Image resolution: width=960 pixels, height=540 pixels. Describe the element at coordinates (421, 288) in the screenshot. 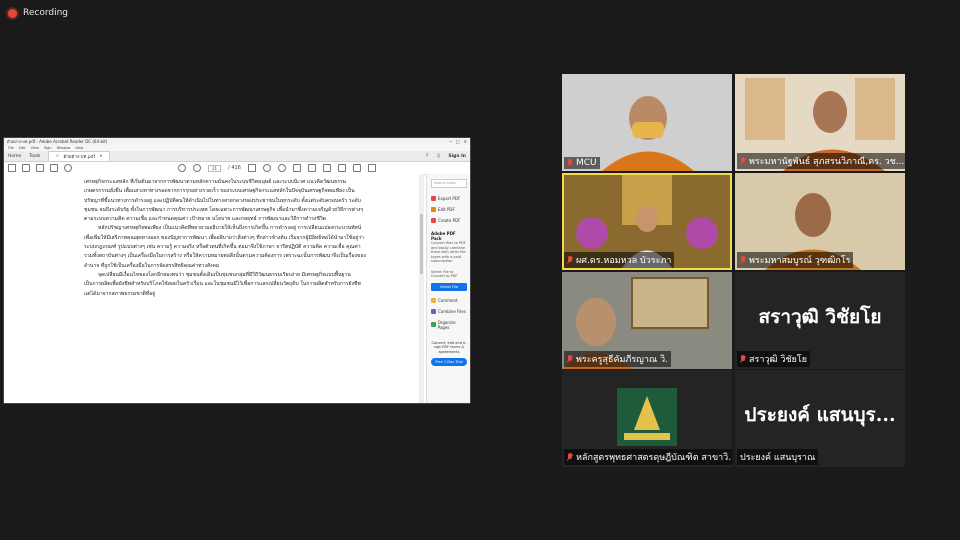

I see `document-scrollbar` at that location.